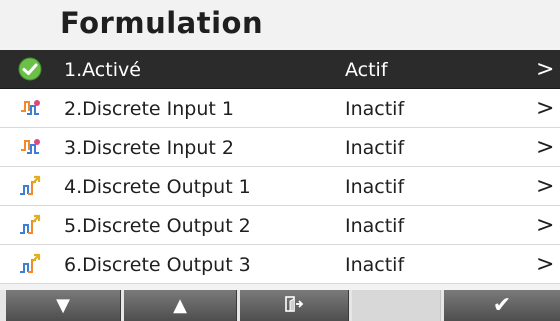 The height and width of the screenshot is (321, 560). What do you see at coordinates (157, 226) in the screenshot?
I see `list-item-label: 5.Discrete Output 2` at bounding box center [157, 226].